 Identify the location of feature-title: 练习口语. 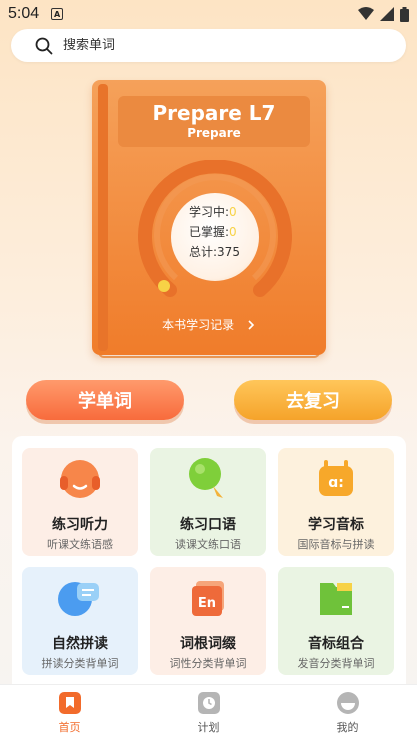
(208, 525).